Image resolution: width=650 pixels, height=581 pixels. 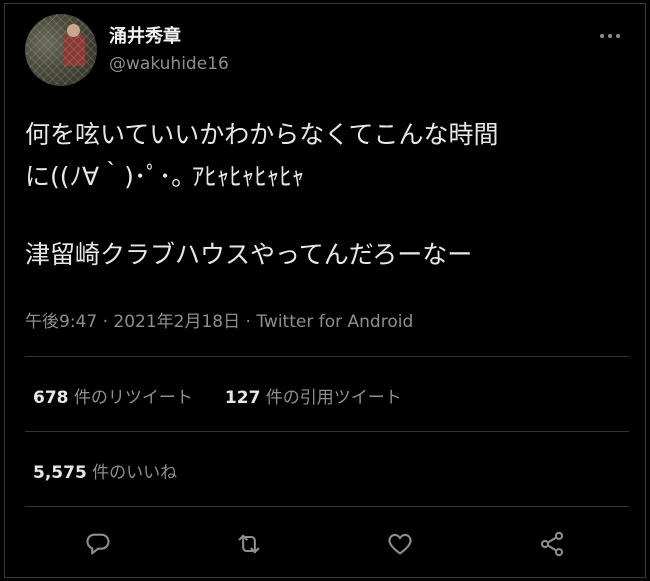 I want to click on avatar-fence-pattern, so click(x=61, y=50).